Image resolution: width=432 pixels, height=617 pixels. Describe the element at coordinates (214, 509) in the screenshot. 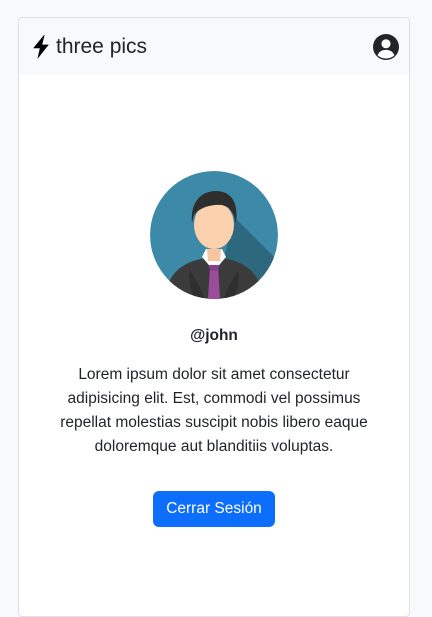

I see `logout-button: Cerrar Sesión` at that location.